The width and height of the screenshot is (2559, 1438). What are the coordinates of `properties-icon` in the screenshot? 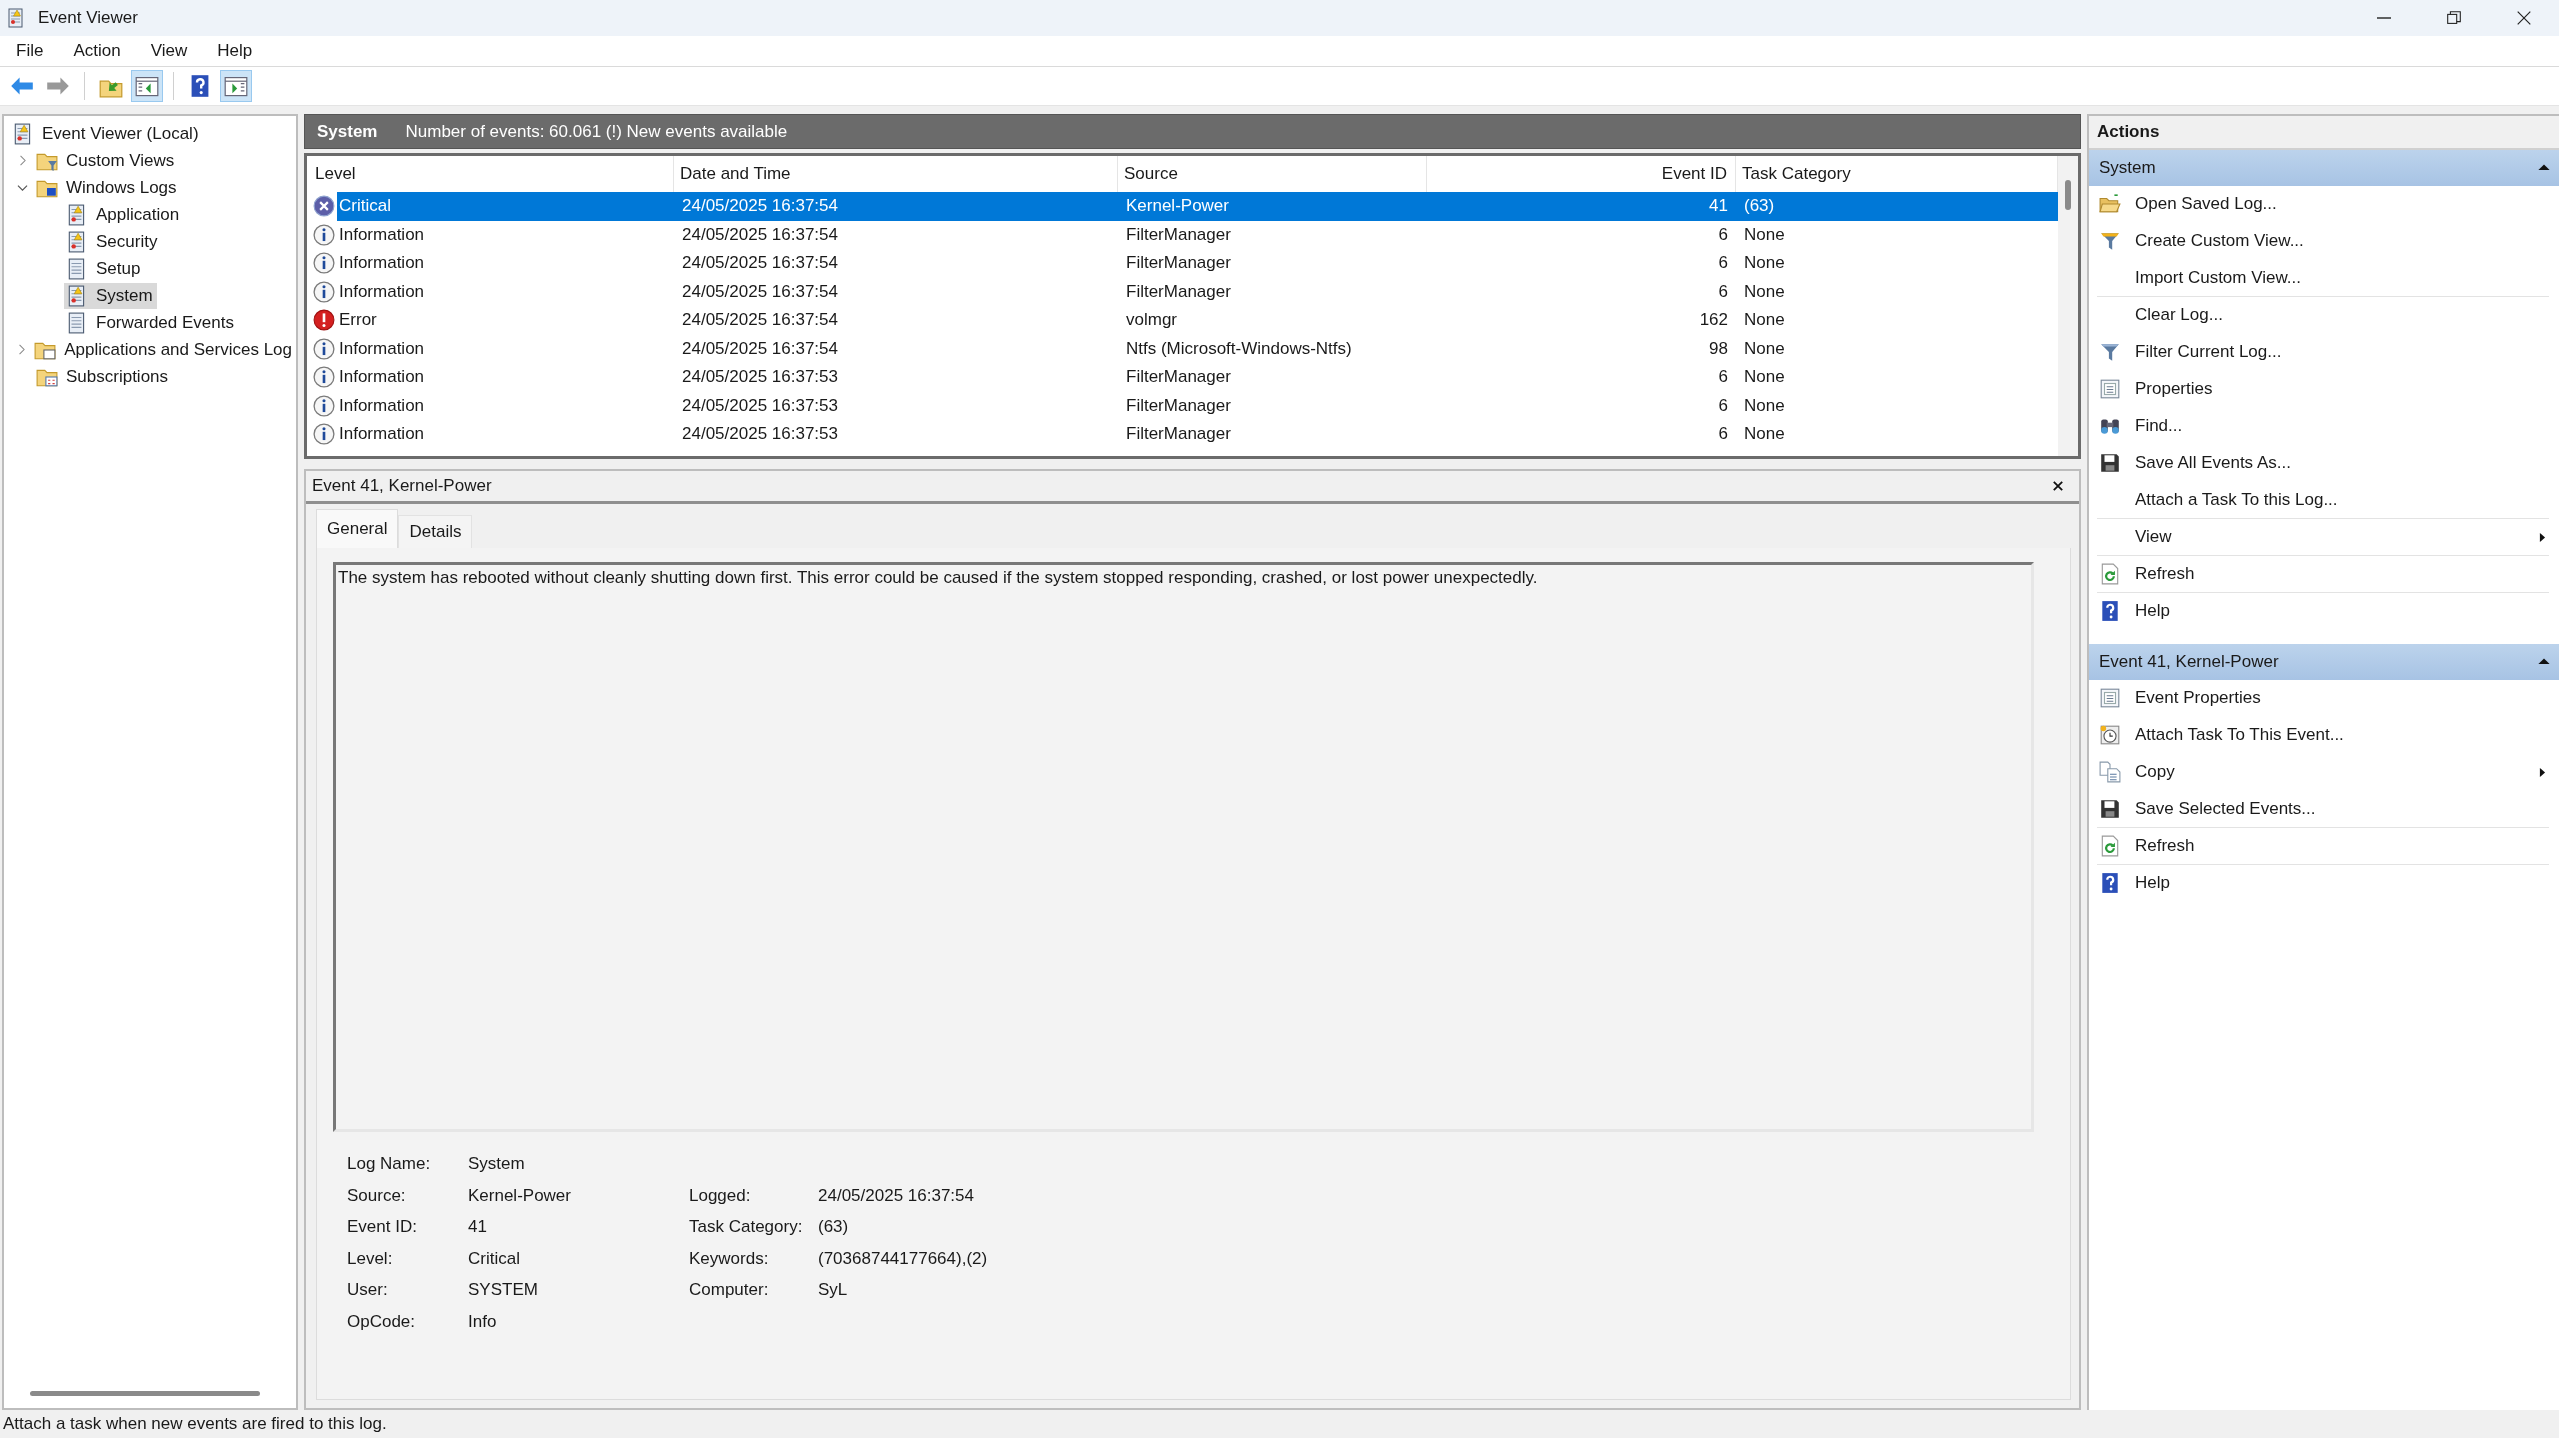 It's located at (2110, 698).